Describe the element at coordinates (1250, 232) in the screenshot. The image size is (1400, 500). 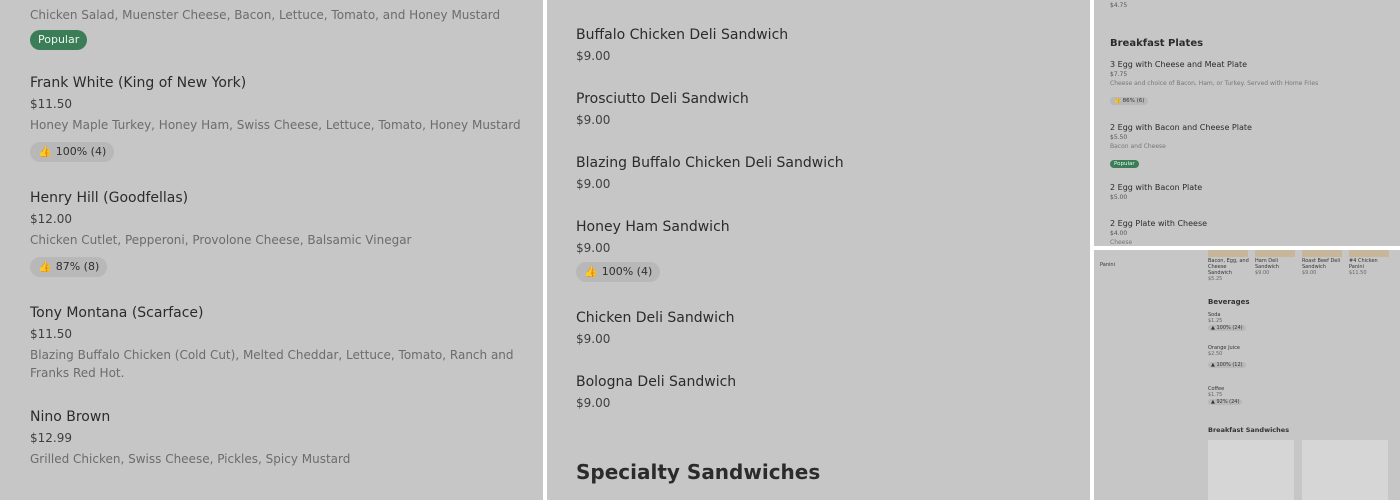
I see `menu-item: 2 Egg Plate with Cheese $4.00 Cheese` at that location.